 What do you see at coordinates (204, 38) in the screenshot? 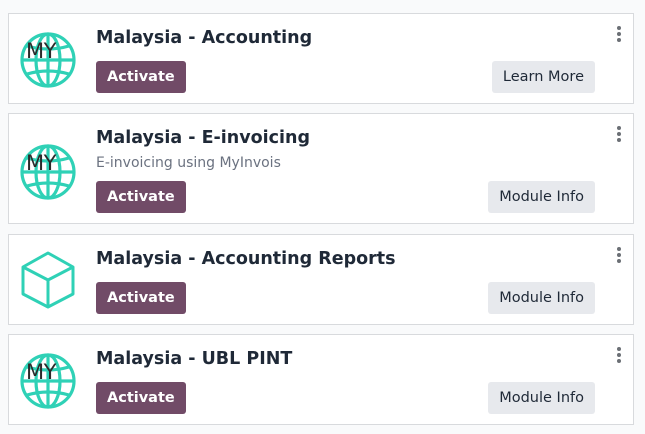
I see `module-title: Malaysia - Accounting` at bounding box center [204, 38].